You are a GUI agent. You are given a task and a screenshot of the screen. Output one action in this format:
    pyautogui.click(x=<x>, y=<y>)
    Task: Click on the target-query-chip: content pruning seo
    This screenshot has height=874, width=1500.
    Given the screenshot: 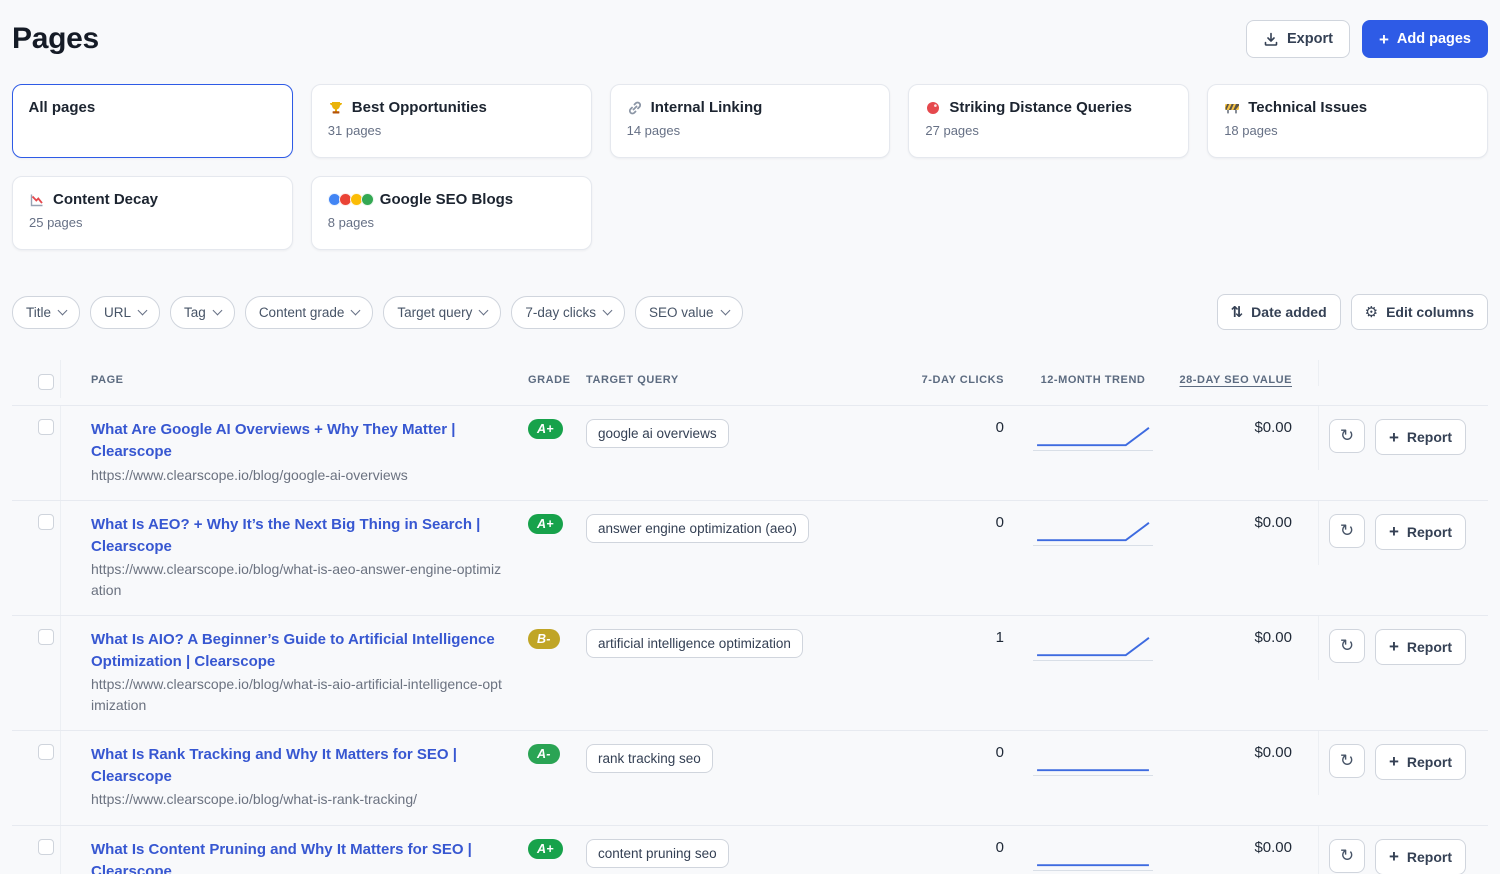 What is the action you would take?
    pyautogui.click(x=657, y=853)
    